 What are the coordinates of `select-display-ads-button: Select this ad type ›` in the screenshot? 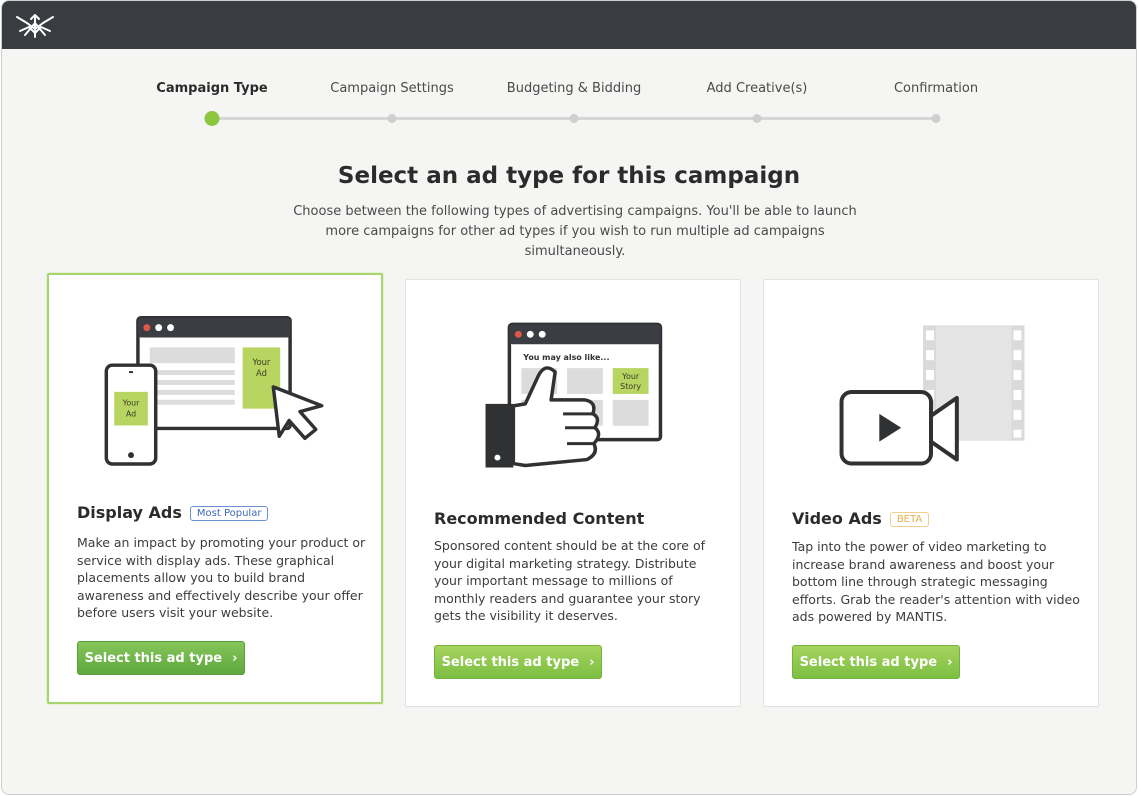 It's located at (161, 658).